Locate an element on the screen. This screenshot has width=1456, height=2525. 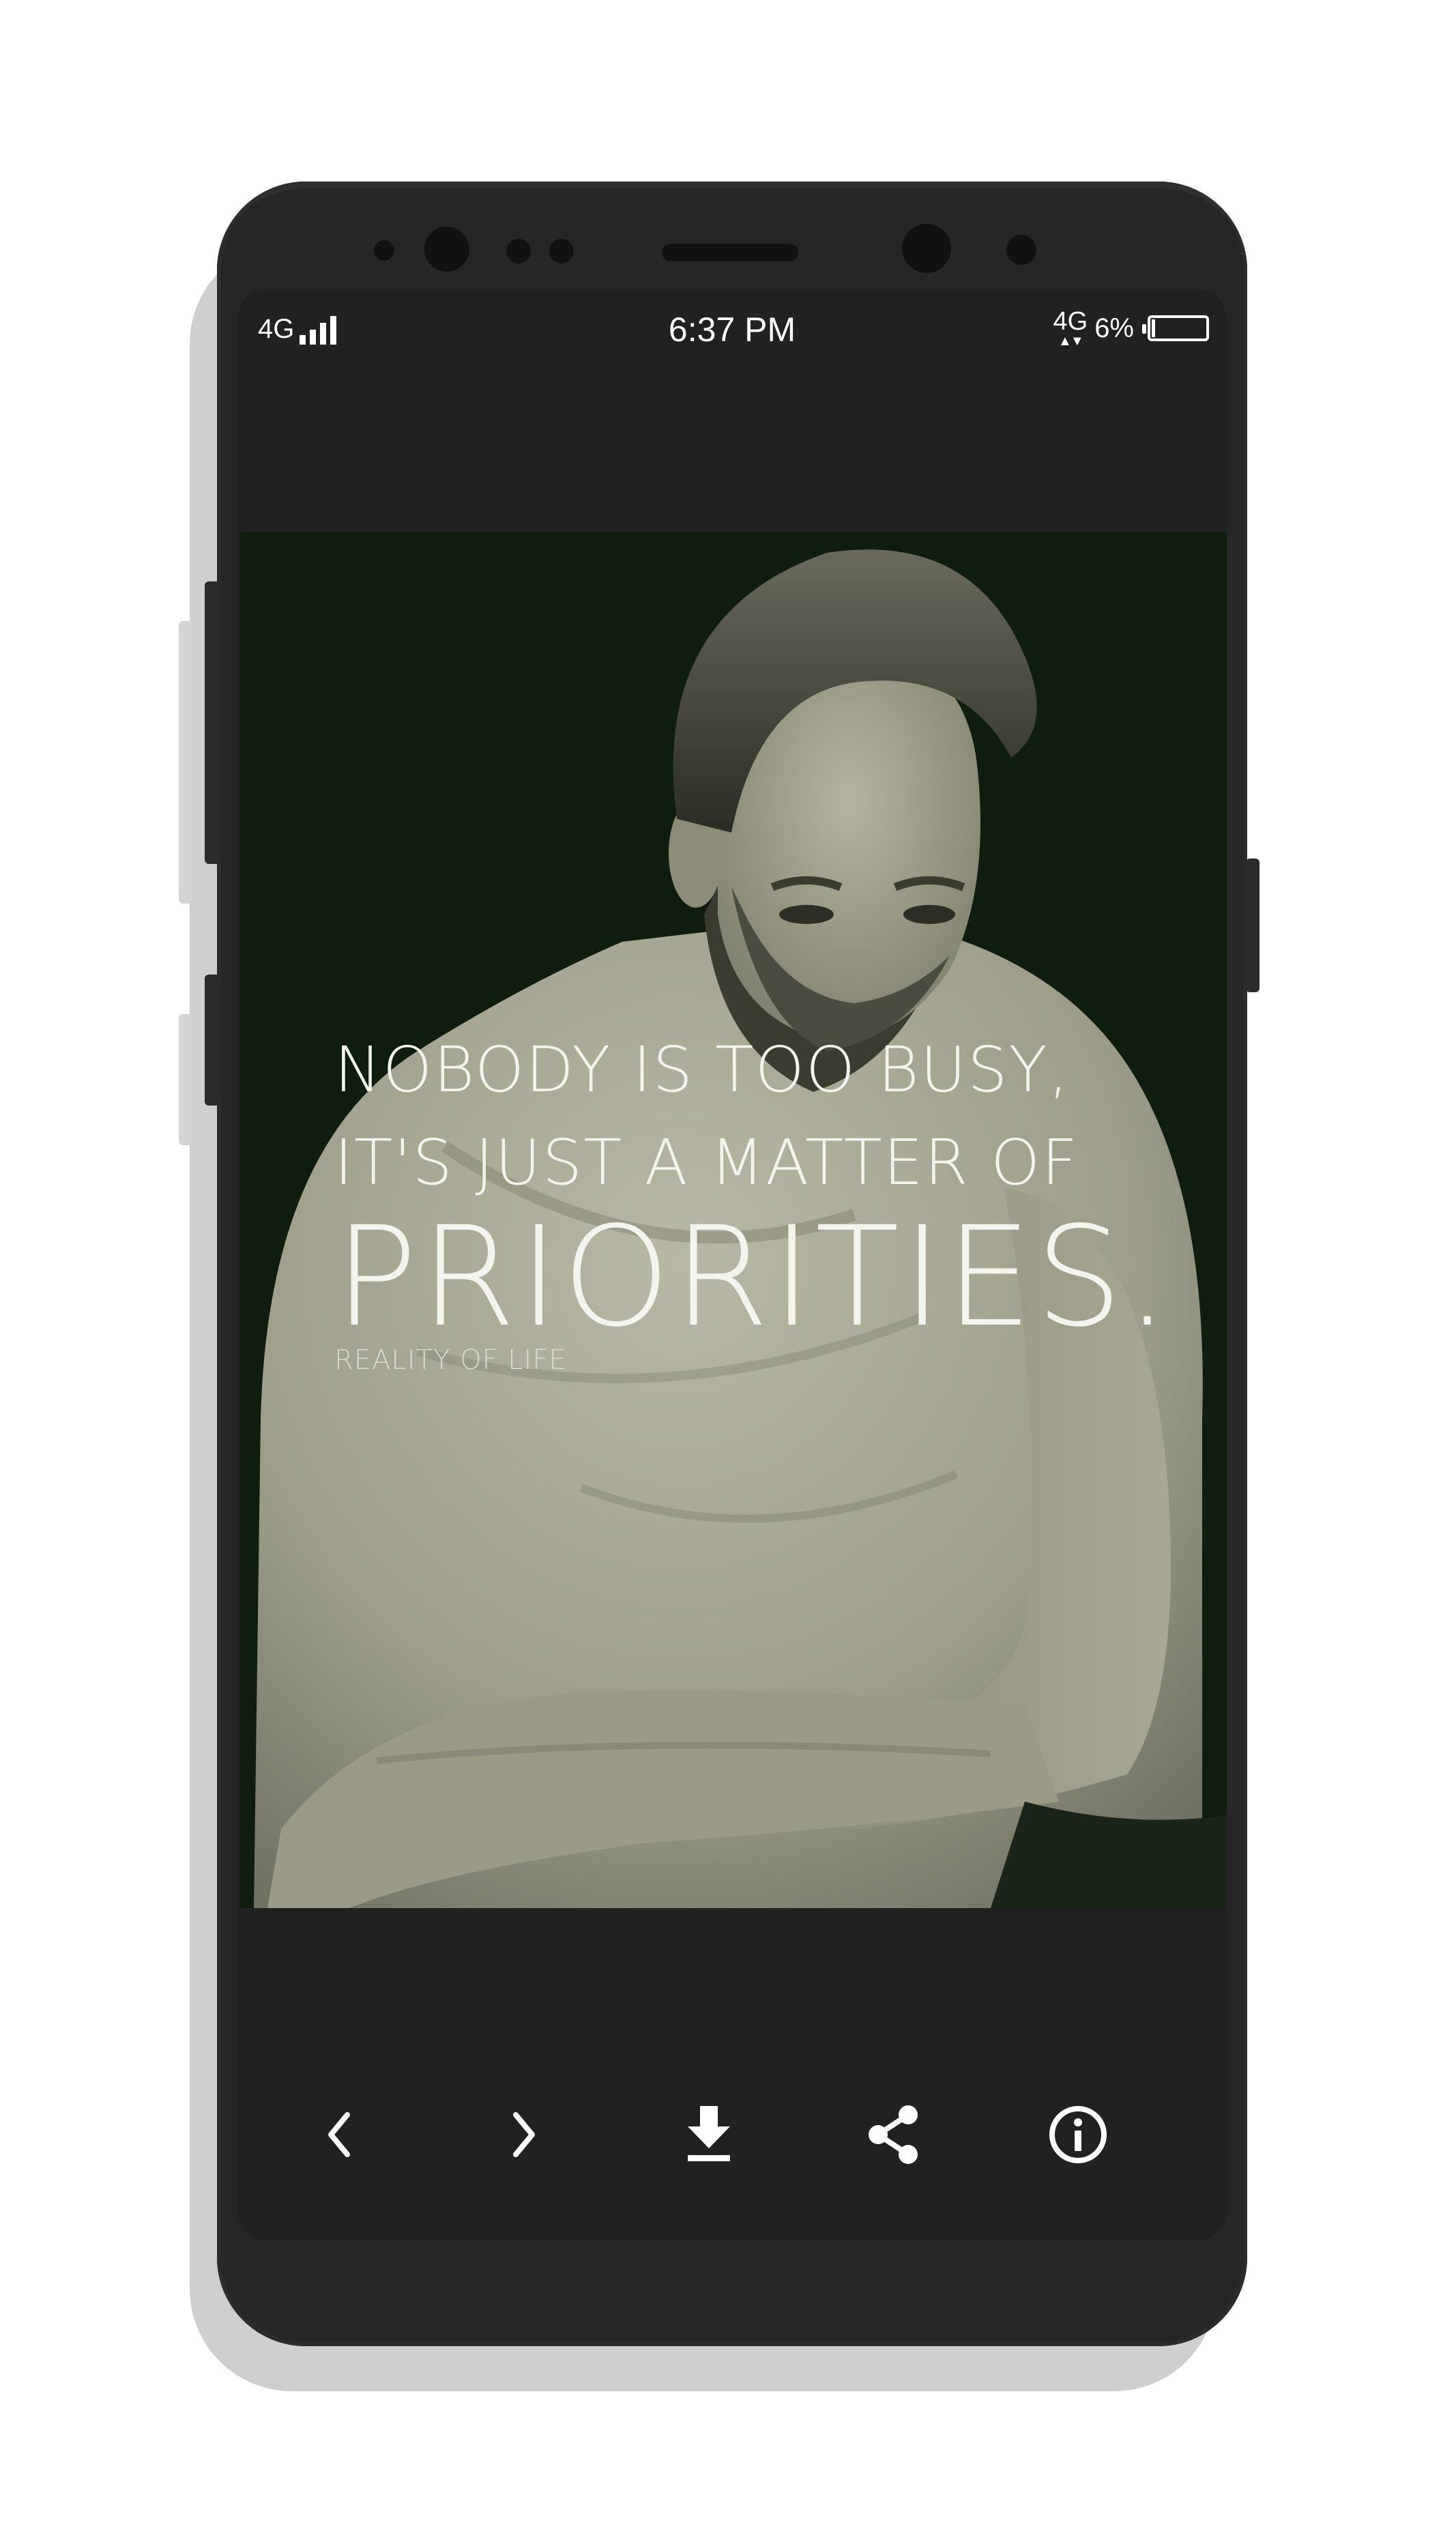
front-camera is located at coordinates (446, 249).